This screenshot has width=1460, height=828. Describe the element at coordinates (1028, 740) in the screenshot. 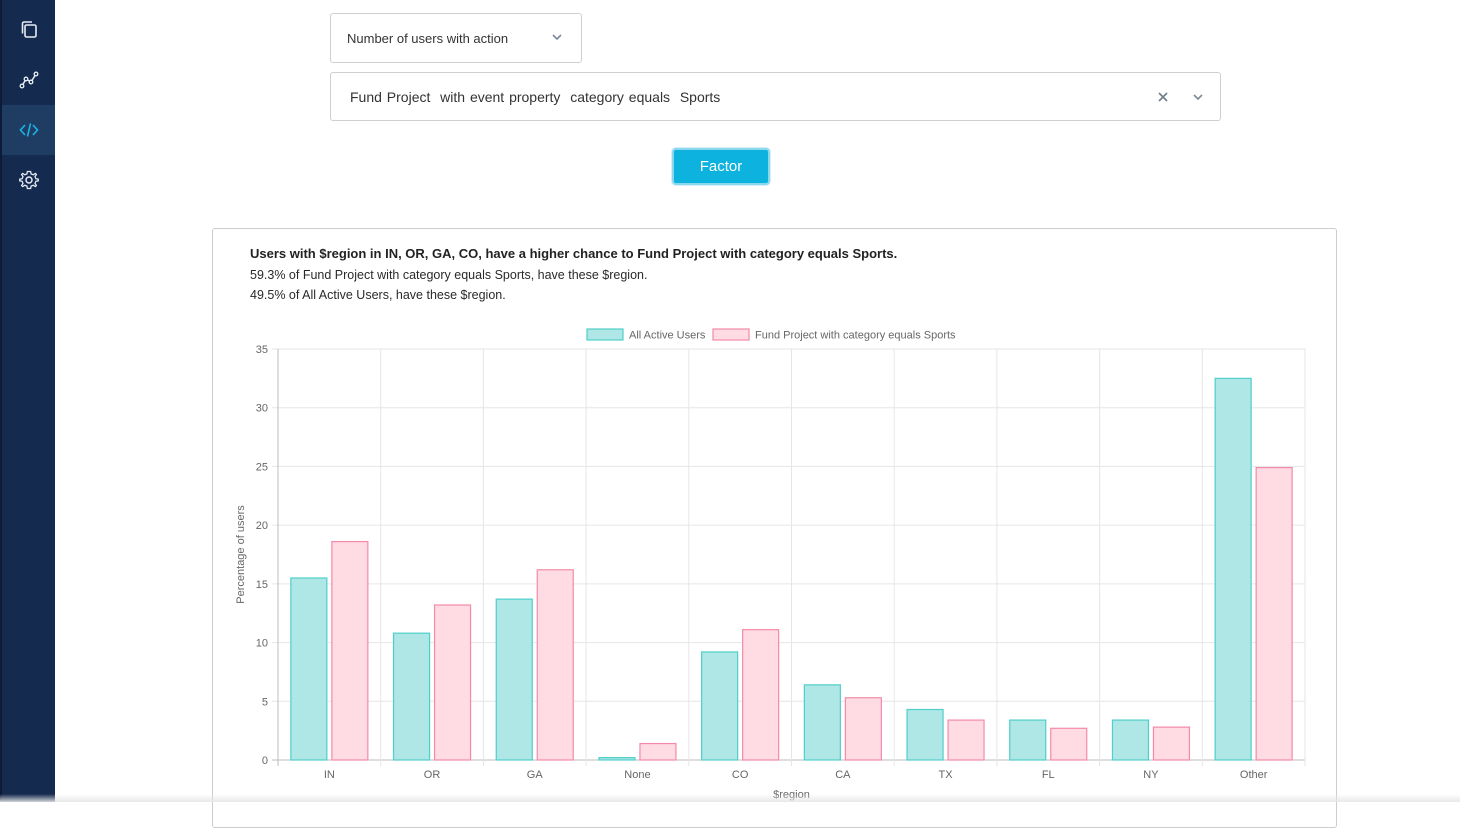

I see `bar-all-active-users-fl` at that location.